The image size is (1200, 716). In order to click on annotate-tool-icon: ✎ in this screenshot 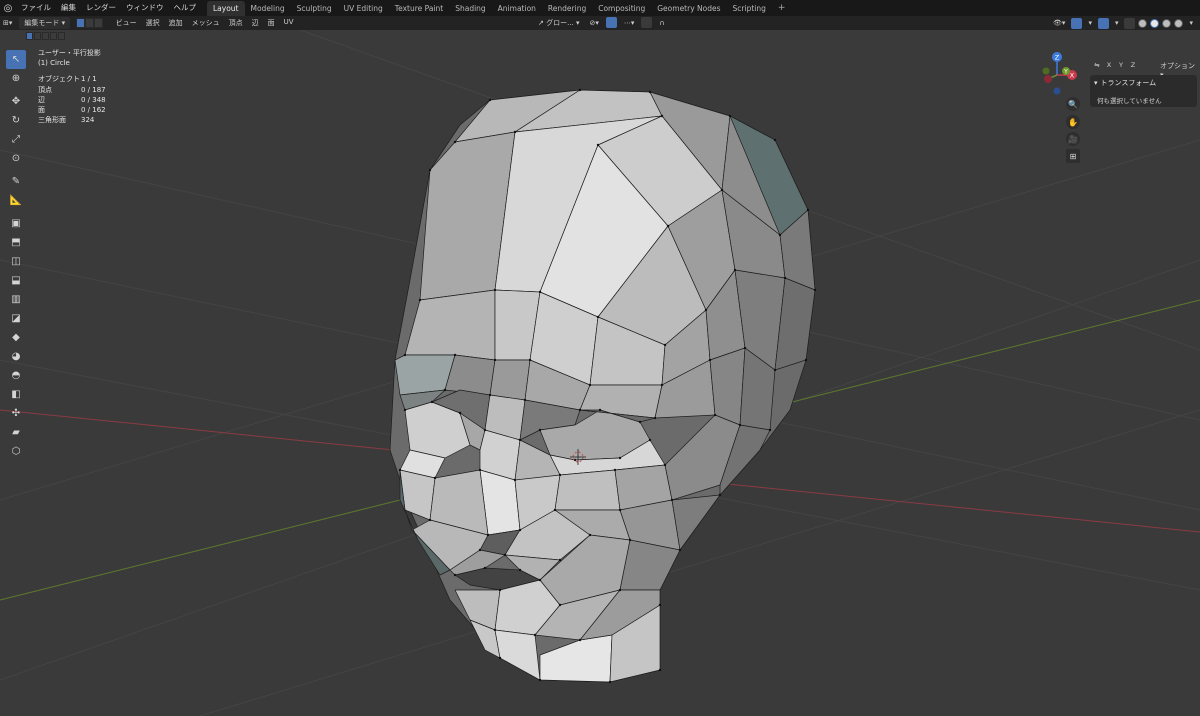, I will do `click(16, 181)`.